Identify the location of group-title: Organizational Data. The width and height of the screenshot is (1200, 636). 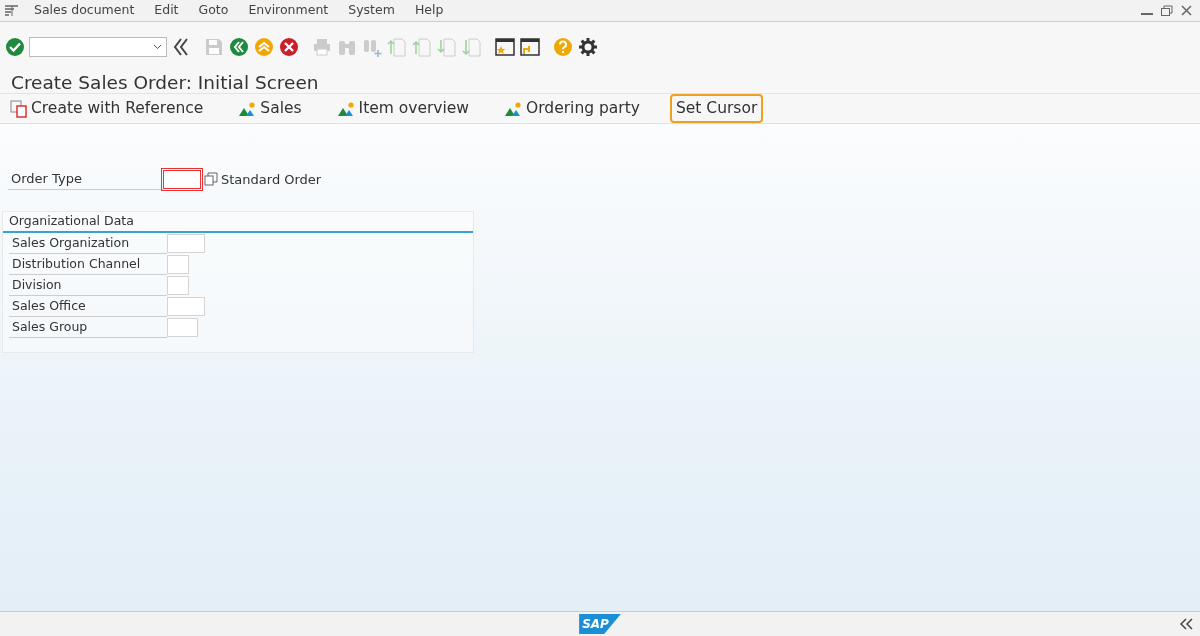
(238, 222).